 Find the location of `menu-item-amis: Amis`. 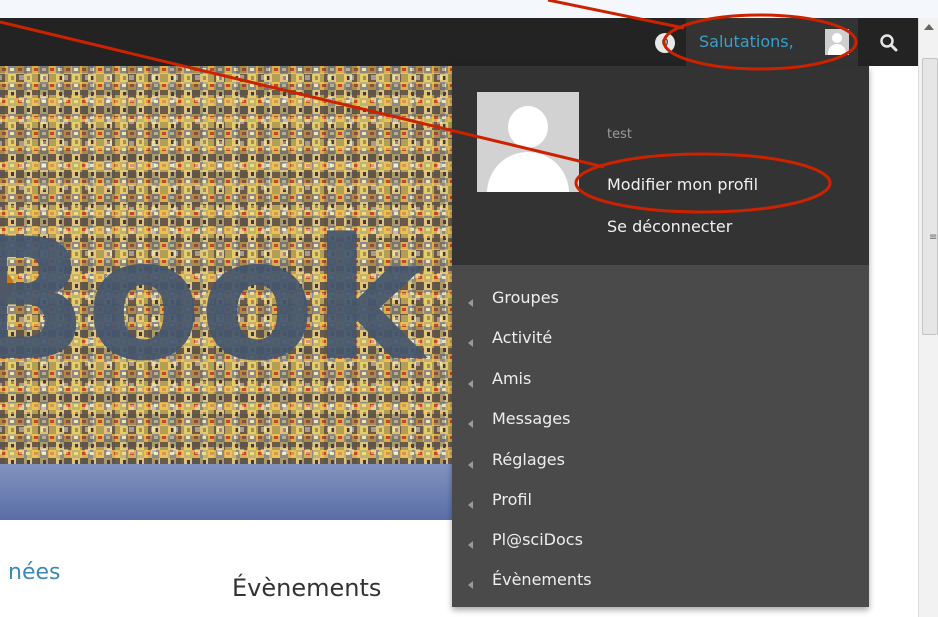

menu-item-amis: Amis is located at coordinates (616, 380).